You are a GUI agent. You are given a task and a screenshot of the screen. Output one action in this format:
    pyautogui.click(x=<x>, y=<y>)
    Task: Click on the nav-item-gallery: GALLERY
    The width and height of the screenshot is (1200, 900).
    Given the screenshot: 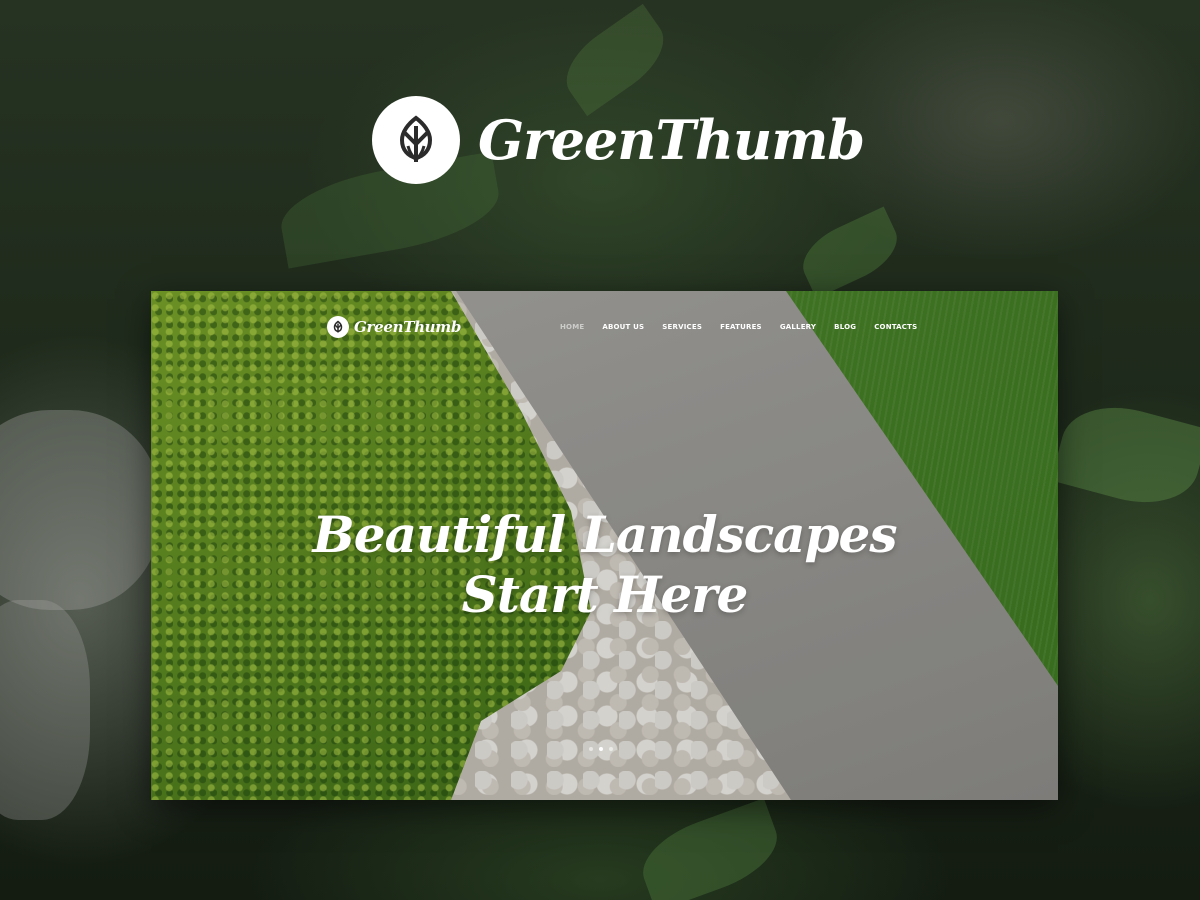 What is the action you would take?
    pyautogui.click(x=798, y=327)
    